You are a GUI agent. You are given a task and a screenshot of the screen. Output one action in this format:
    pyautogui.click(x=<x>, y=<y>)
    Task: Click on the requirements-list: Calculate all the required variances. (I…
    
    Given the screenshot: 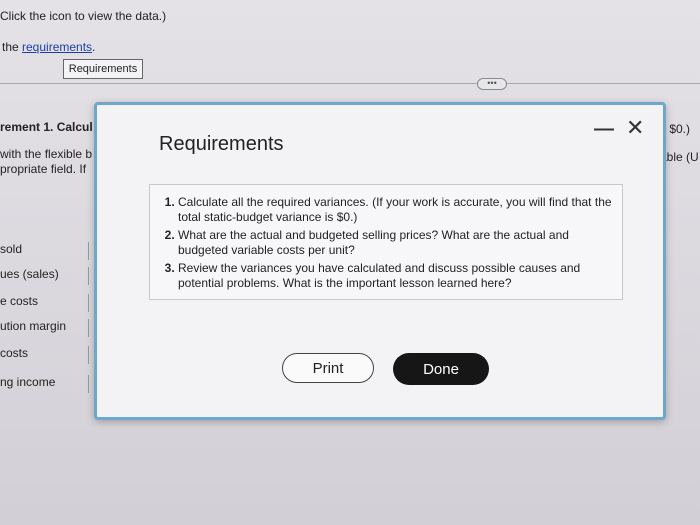 What is the action you would take?
    pyautogui.click(x=386, y=237)
    